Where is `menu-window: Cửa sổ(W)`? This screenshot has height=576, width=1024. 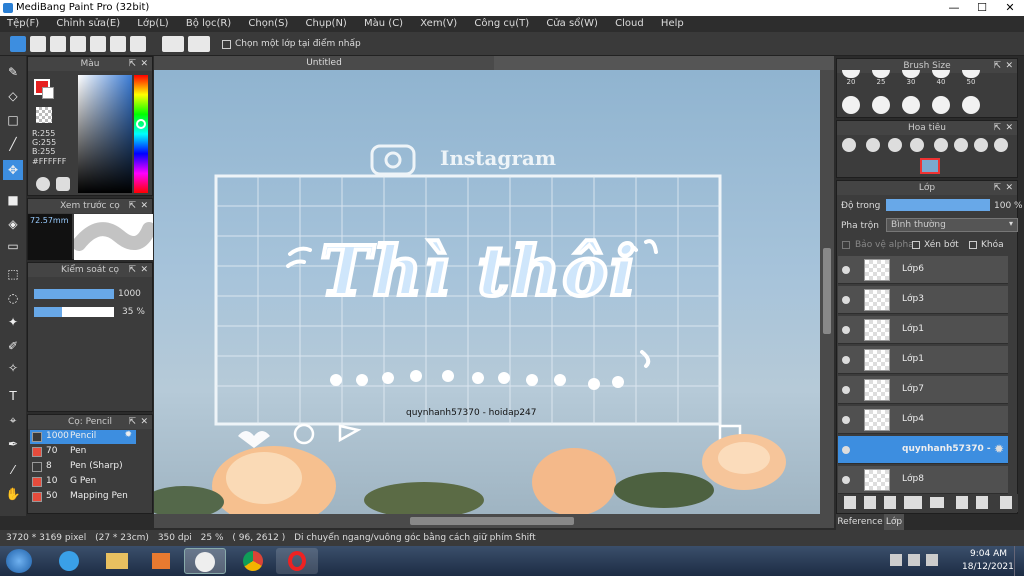
menu-window: Cửa sổ(W) is located at coordinates (572, 22).